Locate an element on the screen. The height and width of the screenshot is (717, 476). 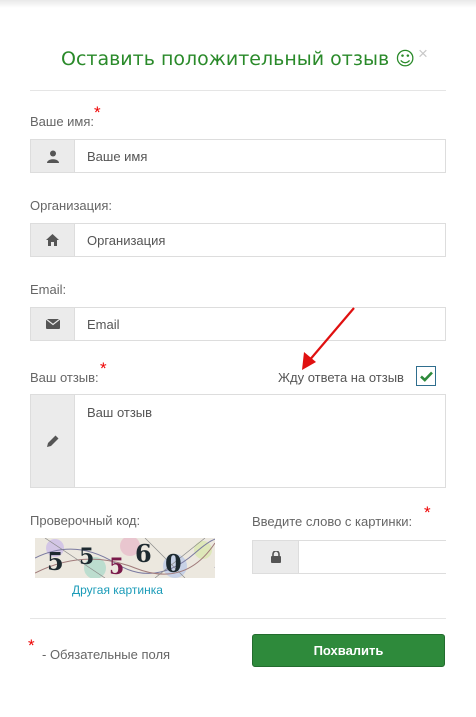
org-input is located at coordinates (260, 240).